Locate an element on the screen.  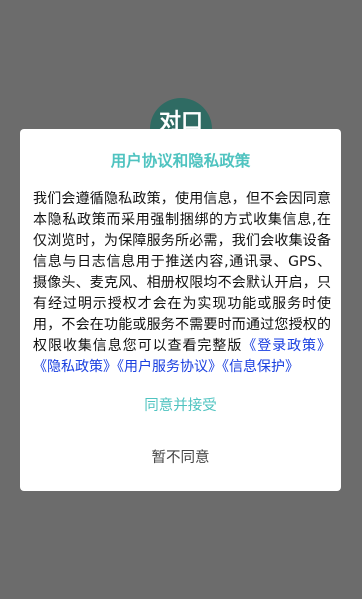
user-service-agreement-link: 《用户服务协议》 is located at coordinates (169, 367).